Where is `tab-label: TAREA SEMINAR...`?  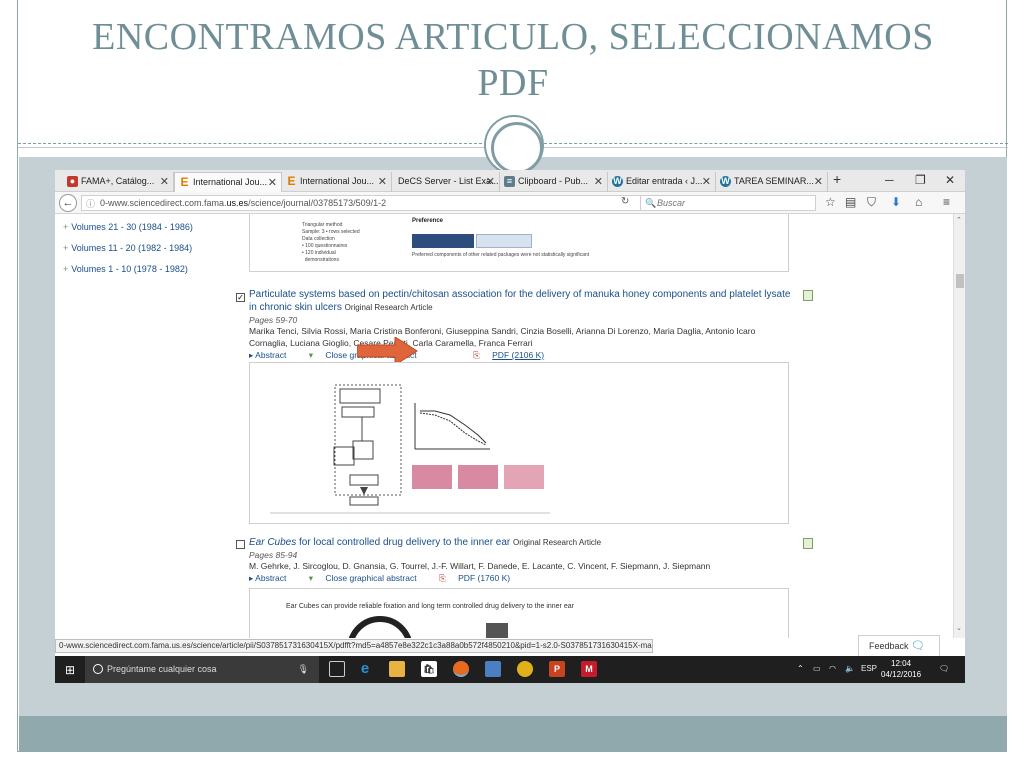 tab-label: TAREA SEMINAR... is located at coordinates (774, 181).